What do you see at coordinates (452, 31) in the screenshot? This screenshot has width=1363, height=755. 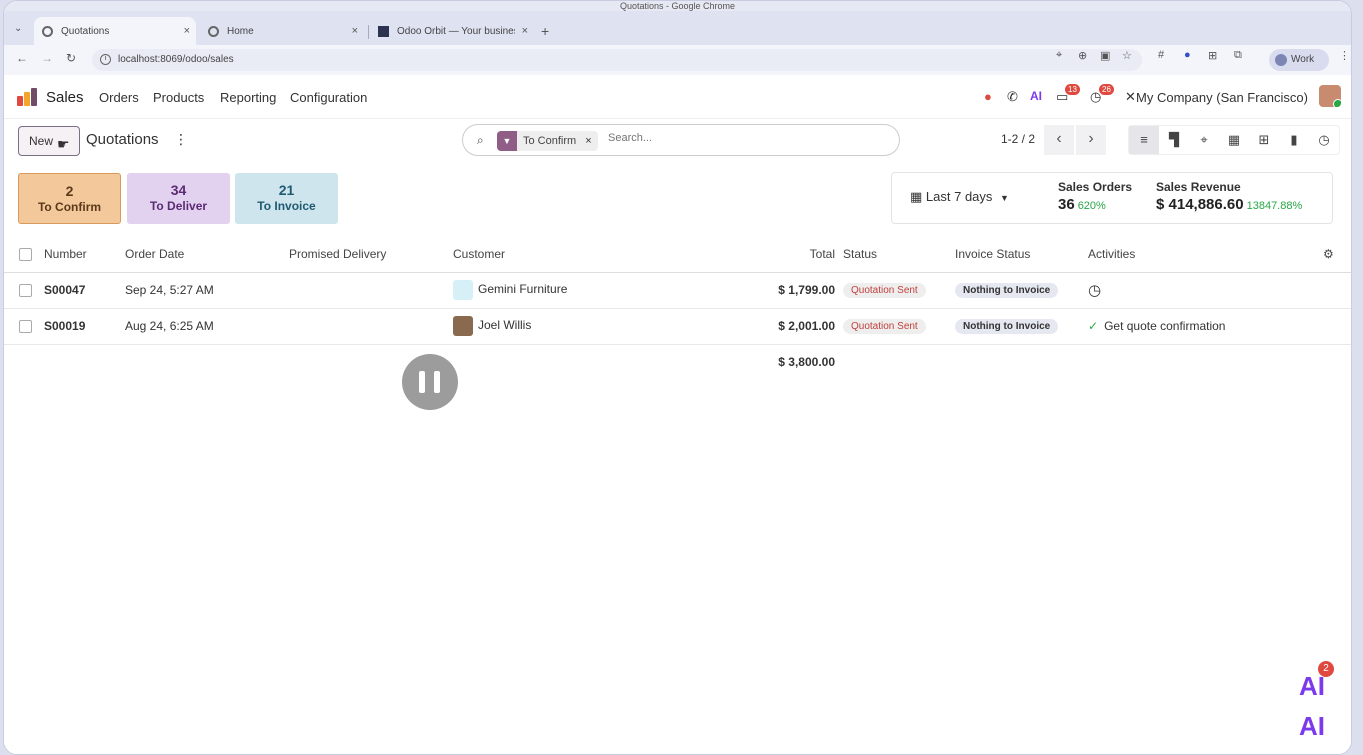 I see `tab-odoo-orbit: Odoo Orbit — Your busines ×` at bounding box center [452, 31].